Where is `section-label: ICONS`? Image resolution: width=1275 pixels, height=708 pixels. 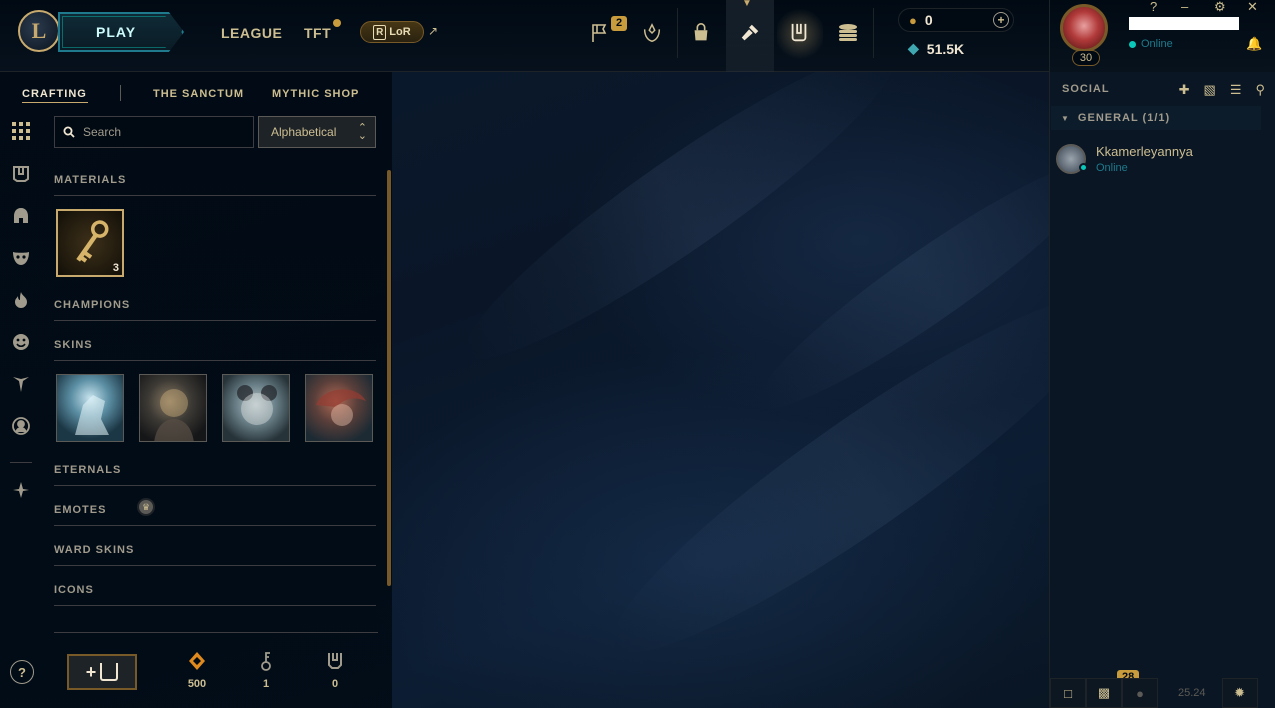
section-label: ICONS is located at coordinates (74, 590).